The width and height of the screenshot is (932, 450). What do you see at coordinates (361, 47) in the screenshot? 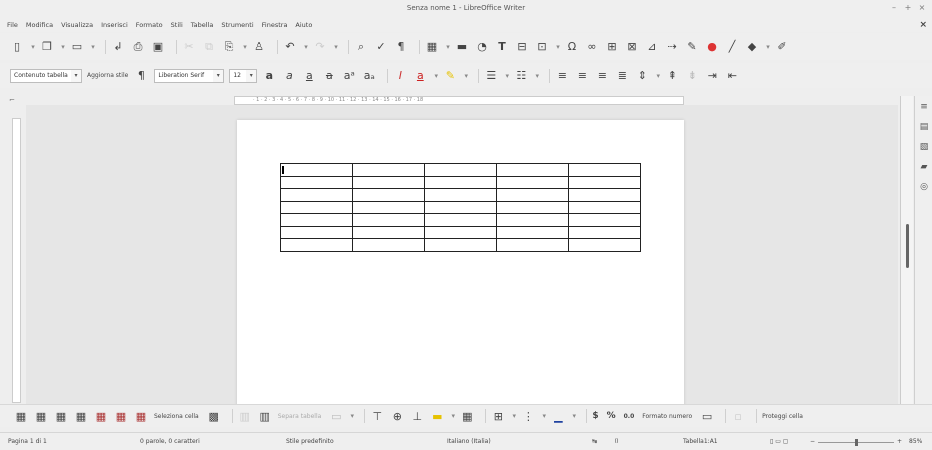
I see `find-replace-icon: ⌕` at bounding box center [361, 47].